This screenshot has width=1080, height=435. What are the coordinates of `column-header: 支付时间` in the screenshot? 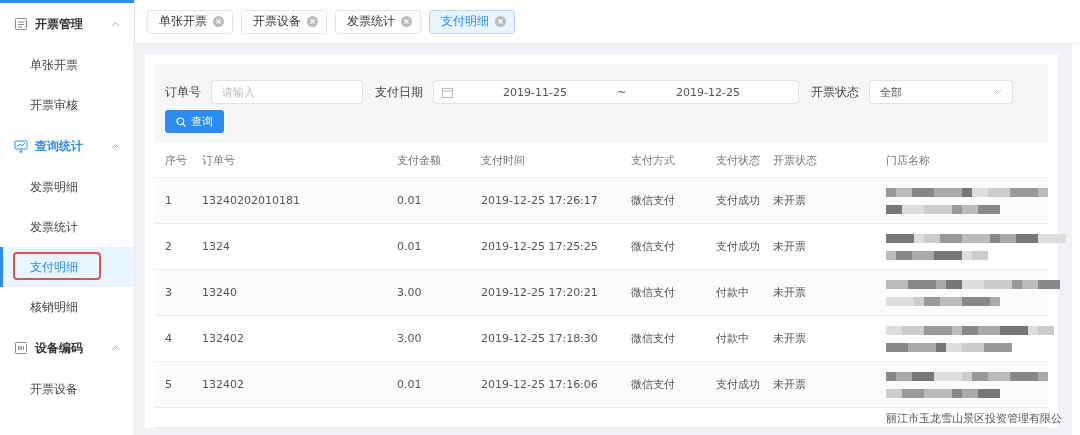 It's located at (503, 160).